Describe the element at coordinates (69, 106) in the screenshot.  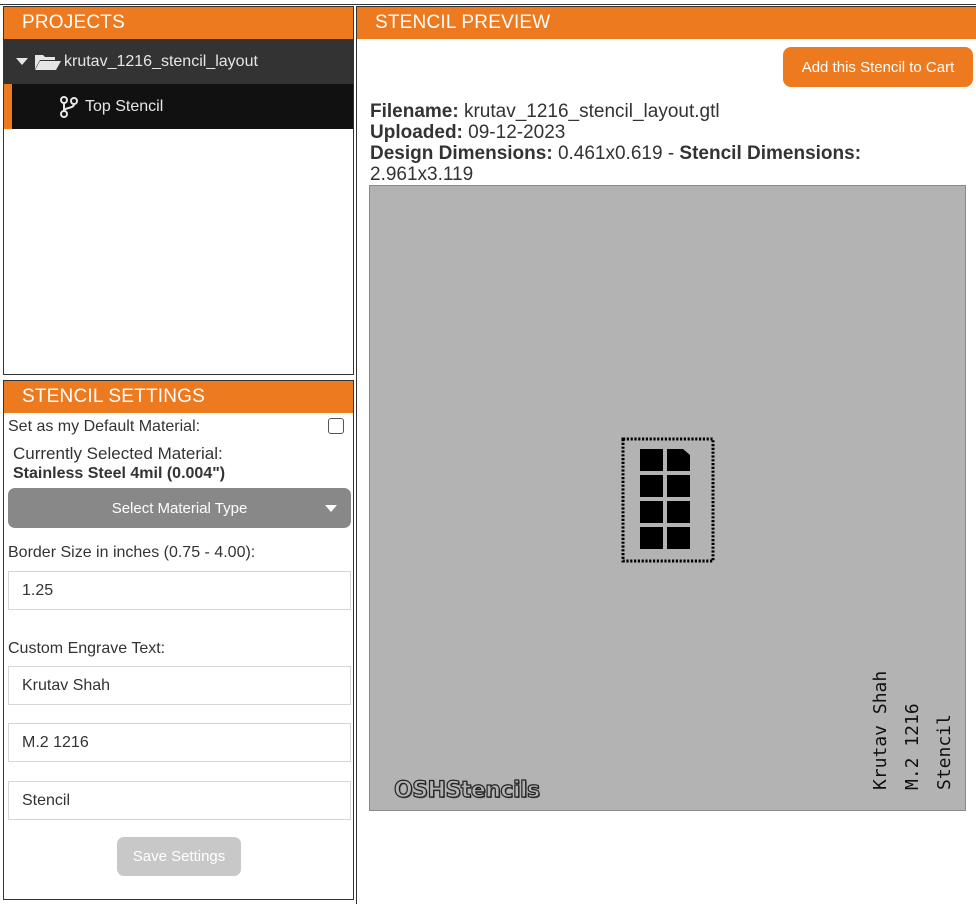
I see `code-branch-icon` at that location.